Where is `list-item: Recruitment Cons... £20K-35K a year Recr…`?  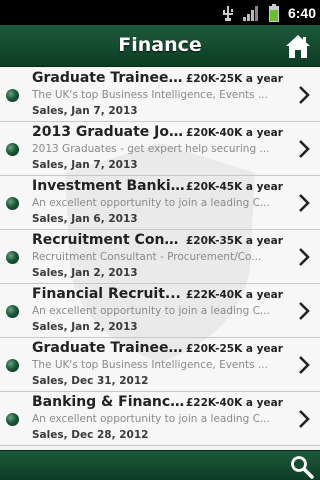 list-item: Recruitment Cons... £20K-35K a year Recr… is located at coordinates (160, 257).